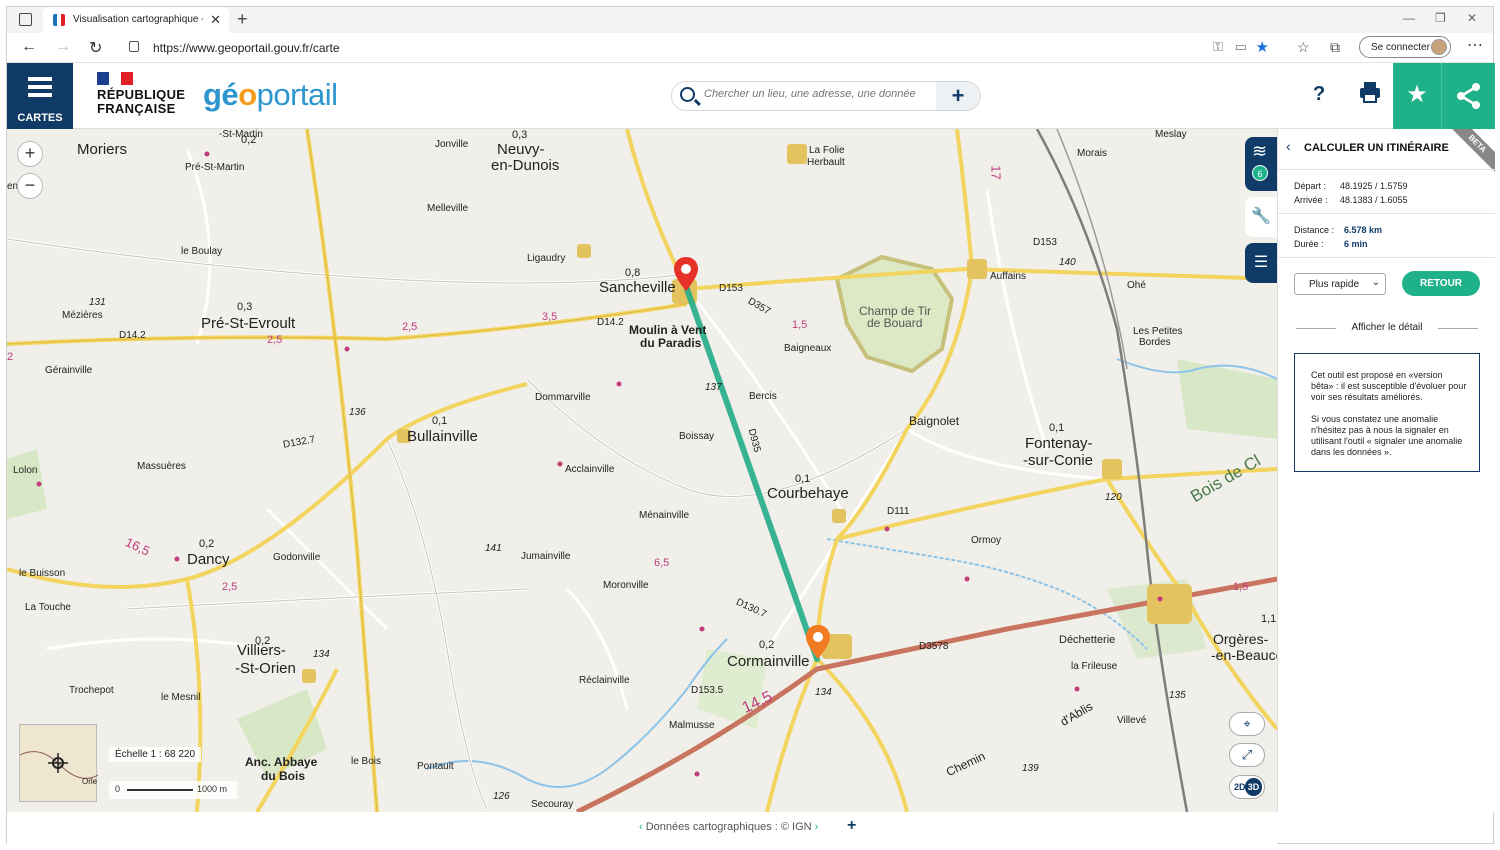  I want to click on search-icon, so click(687, 94).